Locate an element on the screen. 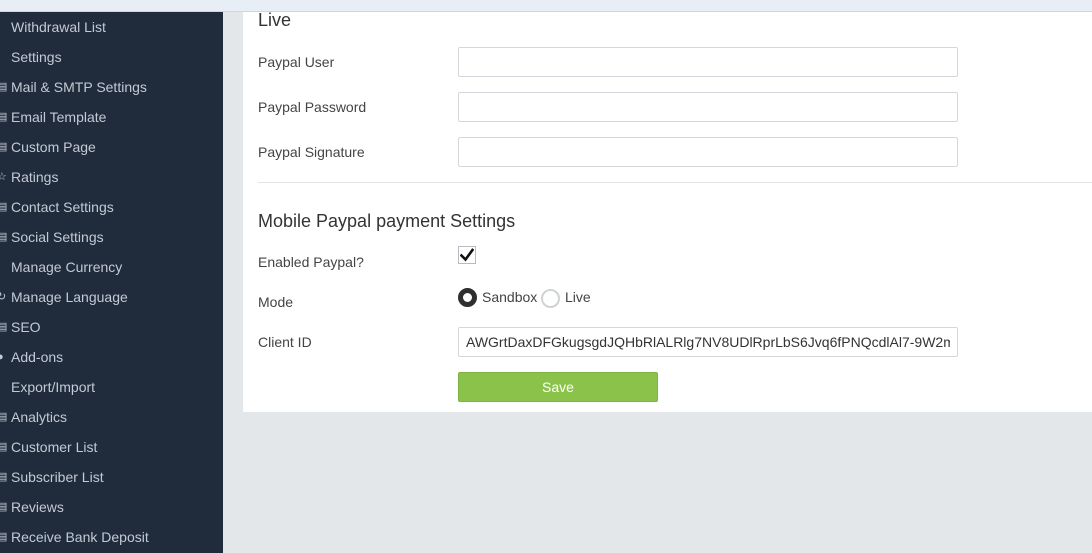 The width and height of the screenshot is (1092, 553). sidebar-item-email-template: ▤ Email Template is located at coordinates (111, 117).